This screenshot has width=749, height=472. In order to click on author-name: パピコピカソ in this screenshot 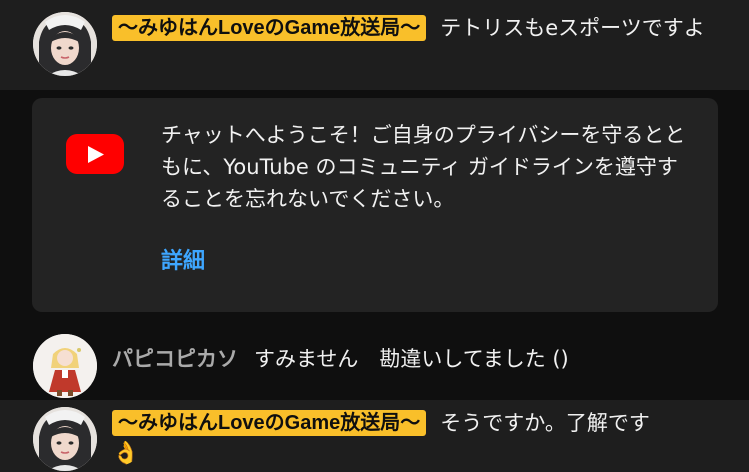, I will do `click(175, 359)`.